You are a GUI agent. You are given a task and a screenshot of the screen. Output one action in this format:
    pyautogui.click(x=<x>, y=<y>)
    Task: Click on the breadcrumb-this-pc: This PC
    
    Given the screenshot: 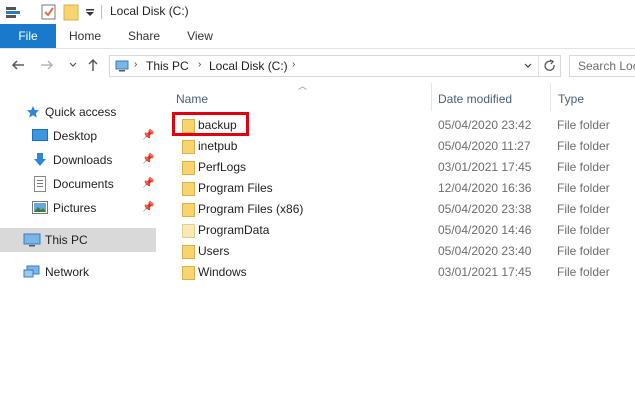 What is the action you would take?
    pyautogui.click(x=167, y=66)
    